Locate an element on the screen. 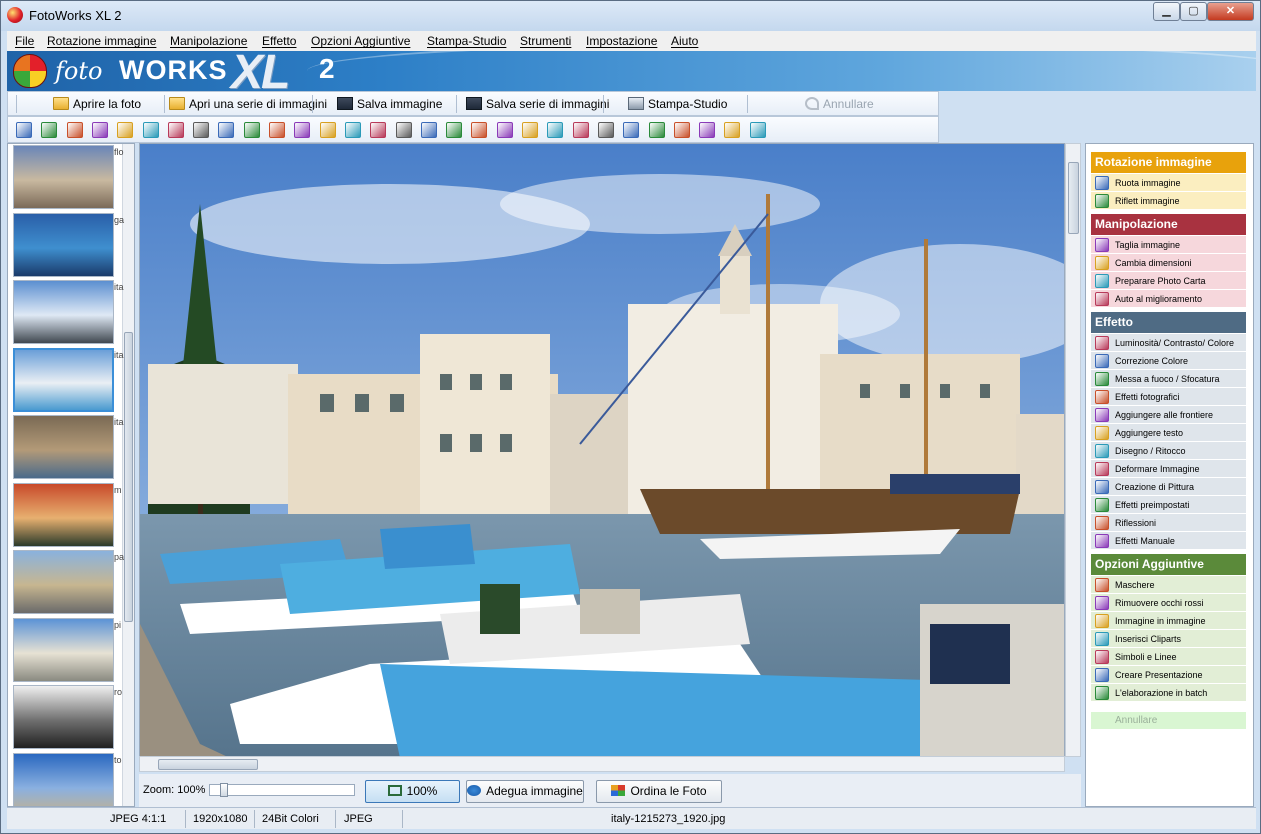 This screenshot has width=1261, height=834. sidebar-section-header: Rotazione immagine is located at coordinates (1168, 162).